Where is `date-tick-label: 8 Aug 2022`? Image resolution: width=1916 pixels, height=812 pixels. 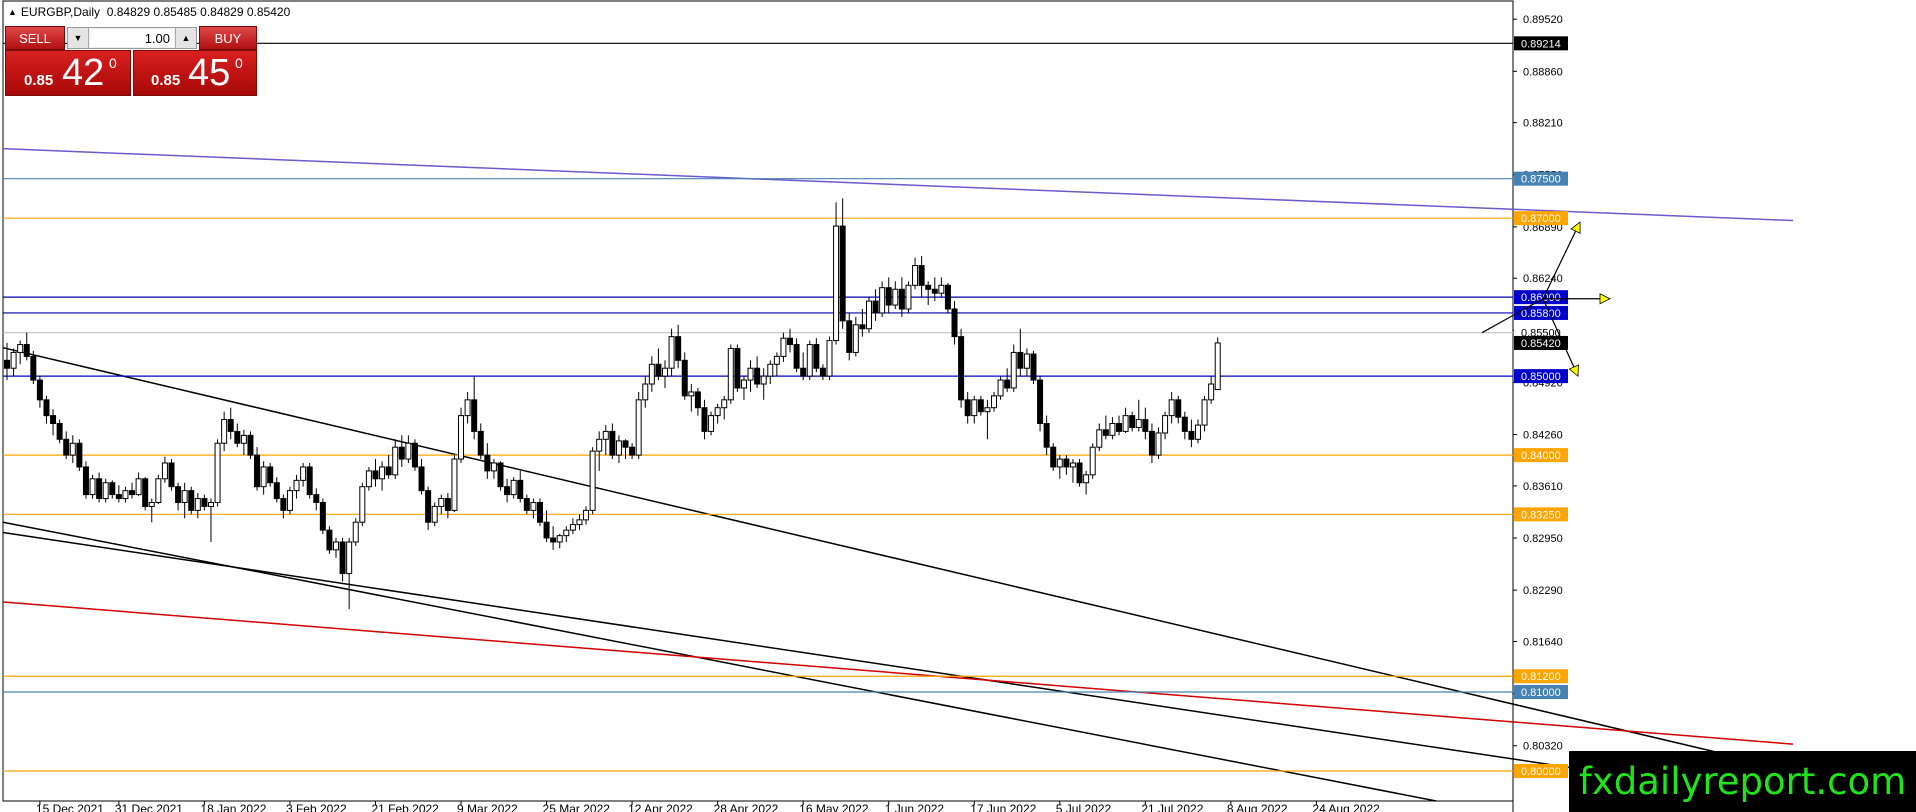 date-tick-label: 8 Aug 2022 is located at coordinates (1257, 807).